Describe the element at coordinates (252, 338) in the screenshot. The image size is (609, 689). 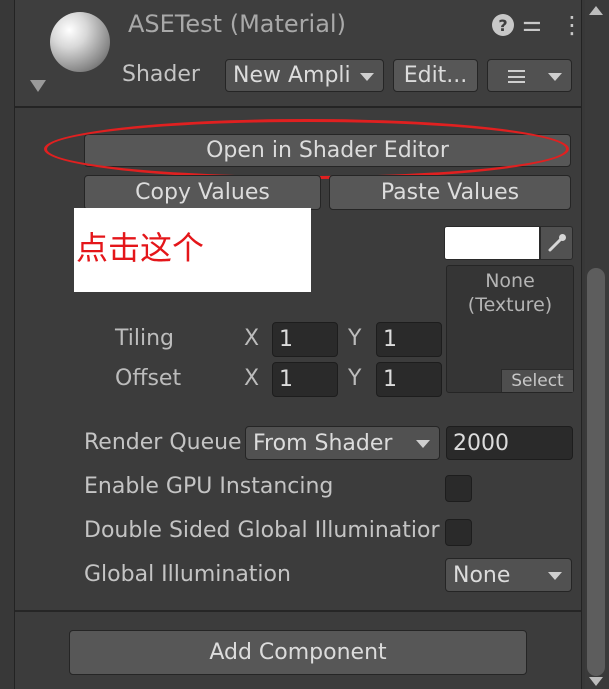
I see `tiling-x-label: X` at that location.